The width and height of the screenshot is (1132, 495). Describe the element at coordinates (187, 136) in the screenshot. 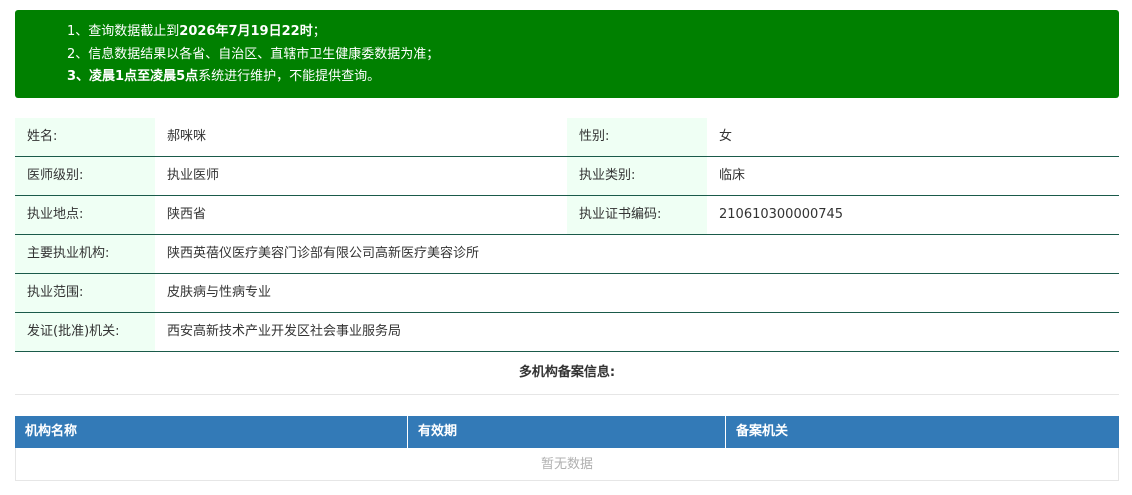

I see `name-value: 郝咪咪` at that location.